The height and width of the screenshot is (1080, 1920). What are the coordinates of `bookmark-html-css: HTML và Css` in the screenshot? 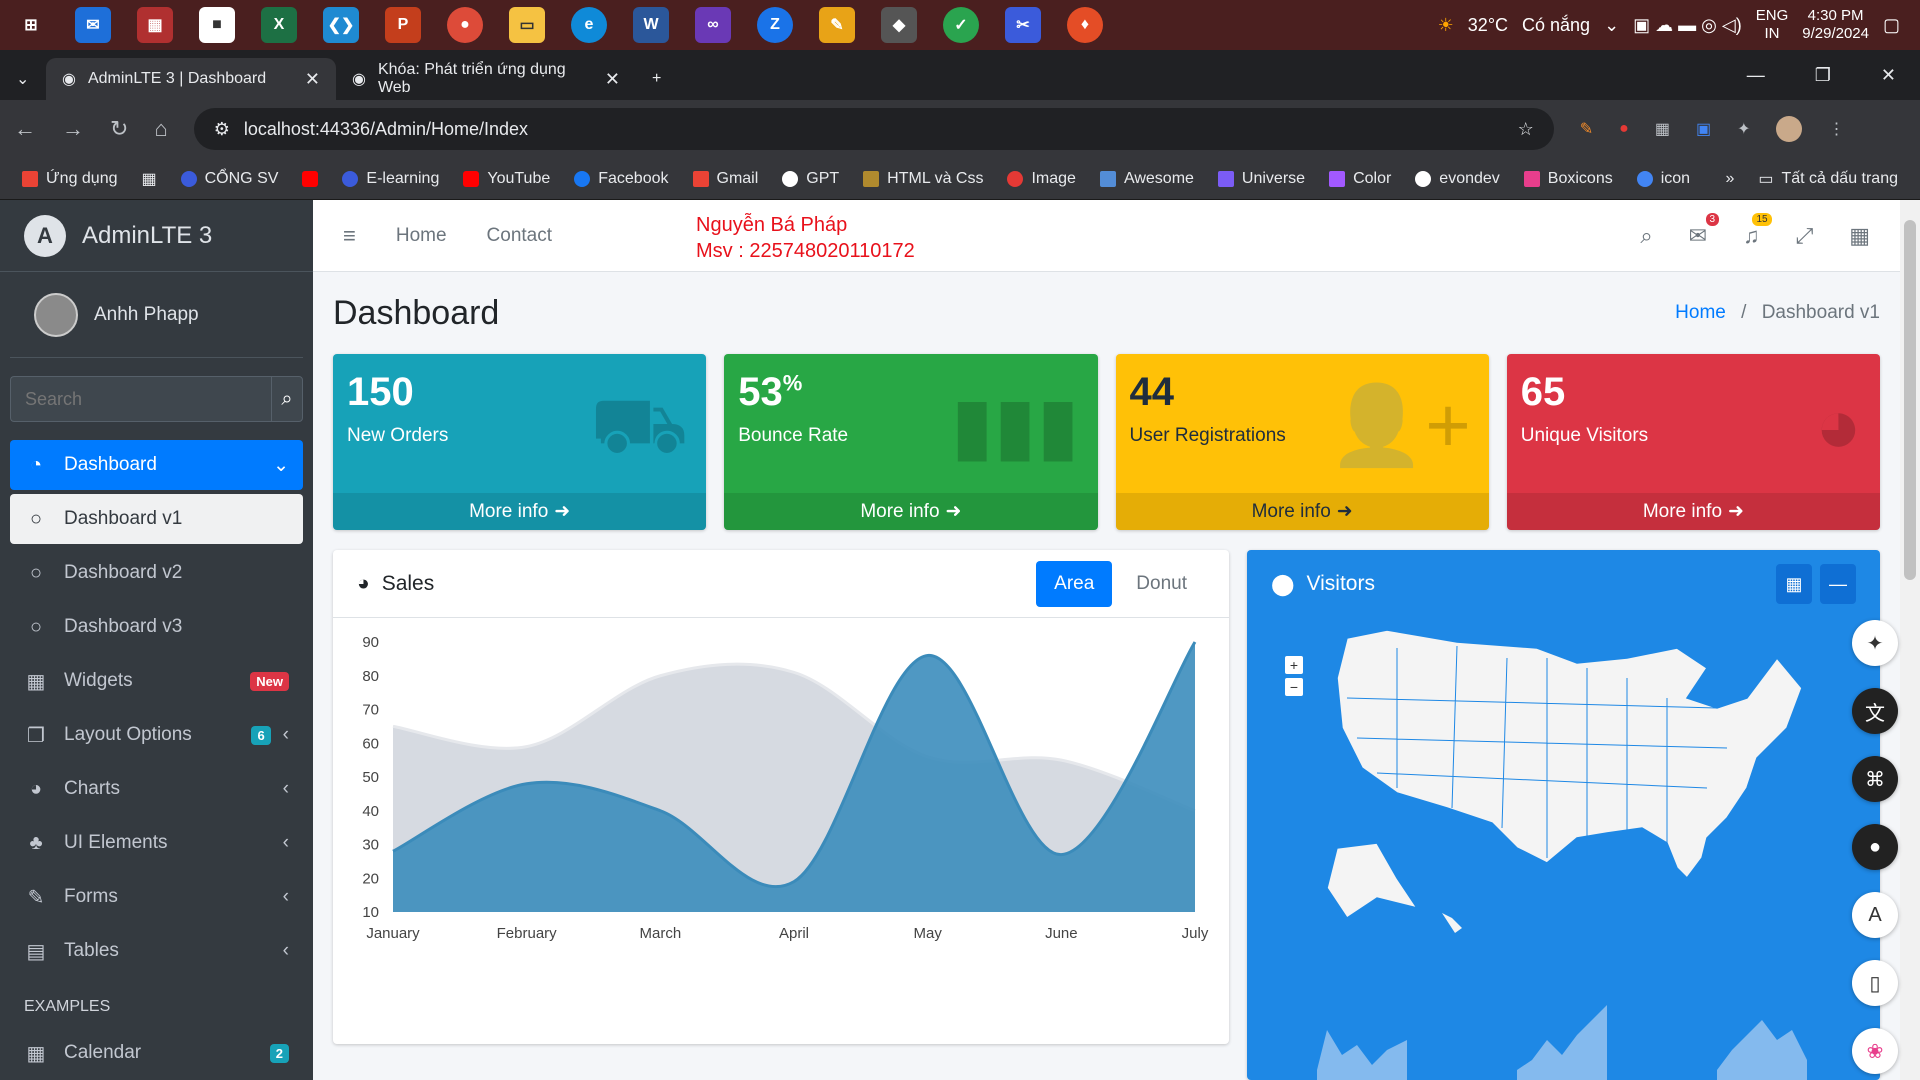 It's located at (923, 179).